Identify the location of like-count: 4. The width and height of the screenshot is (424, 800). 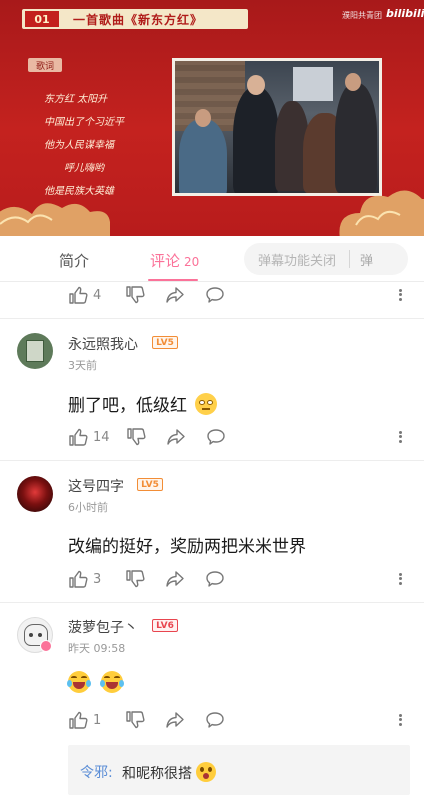
(97, 295).